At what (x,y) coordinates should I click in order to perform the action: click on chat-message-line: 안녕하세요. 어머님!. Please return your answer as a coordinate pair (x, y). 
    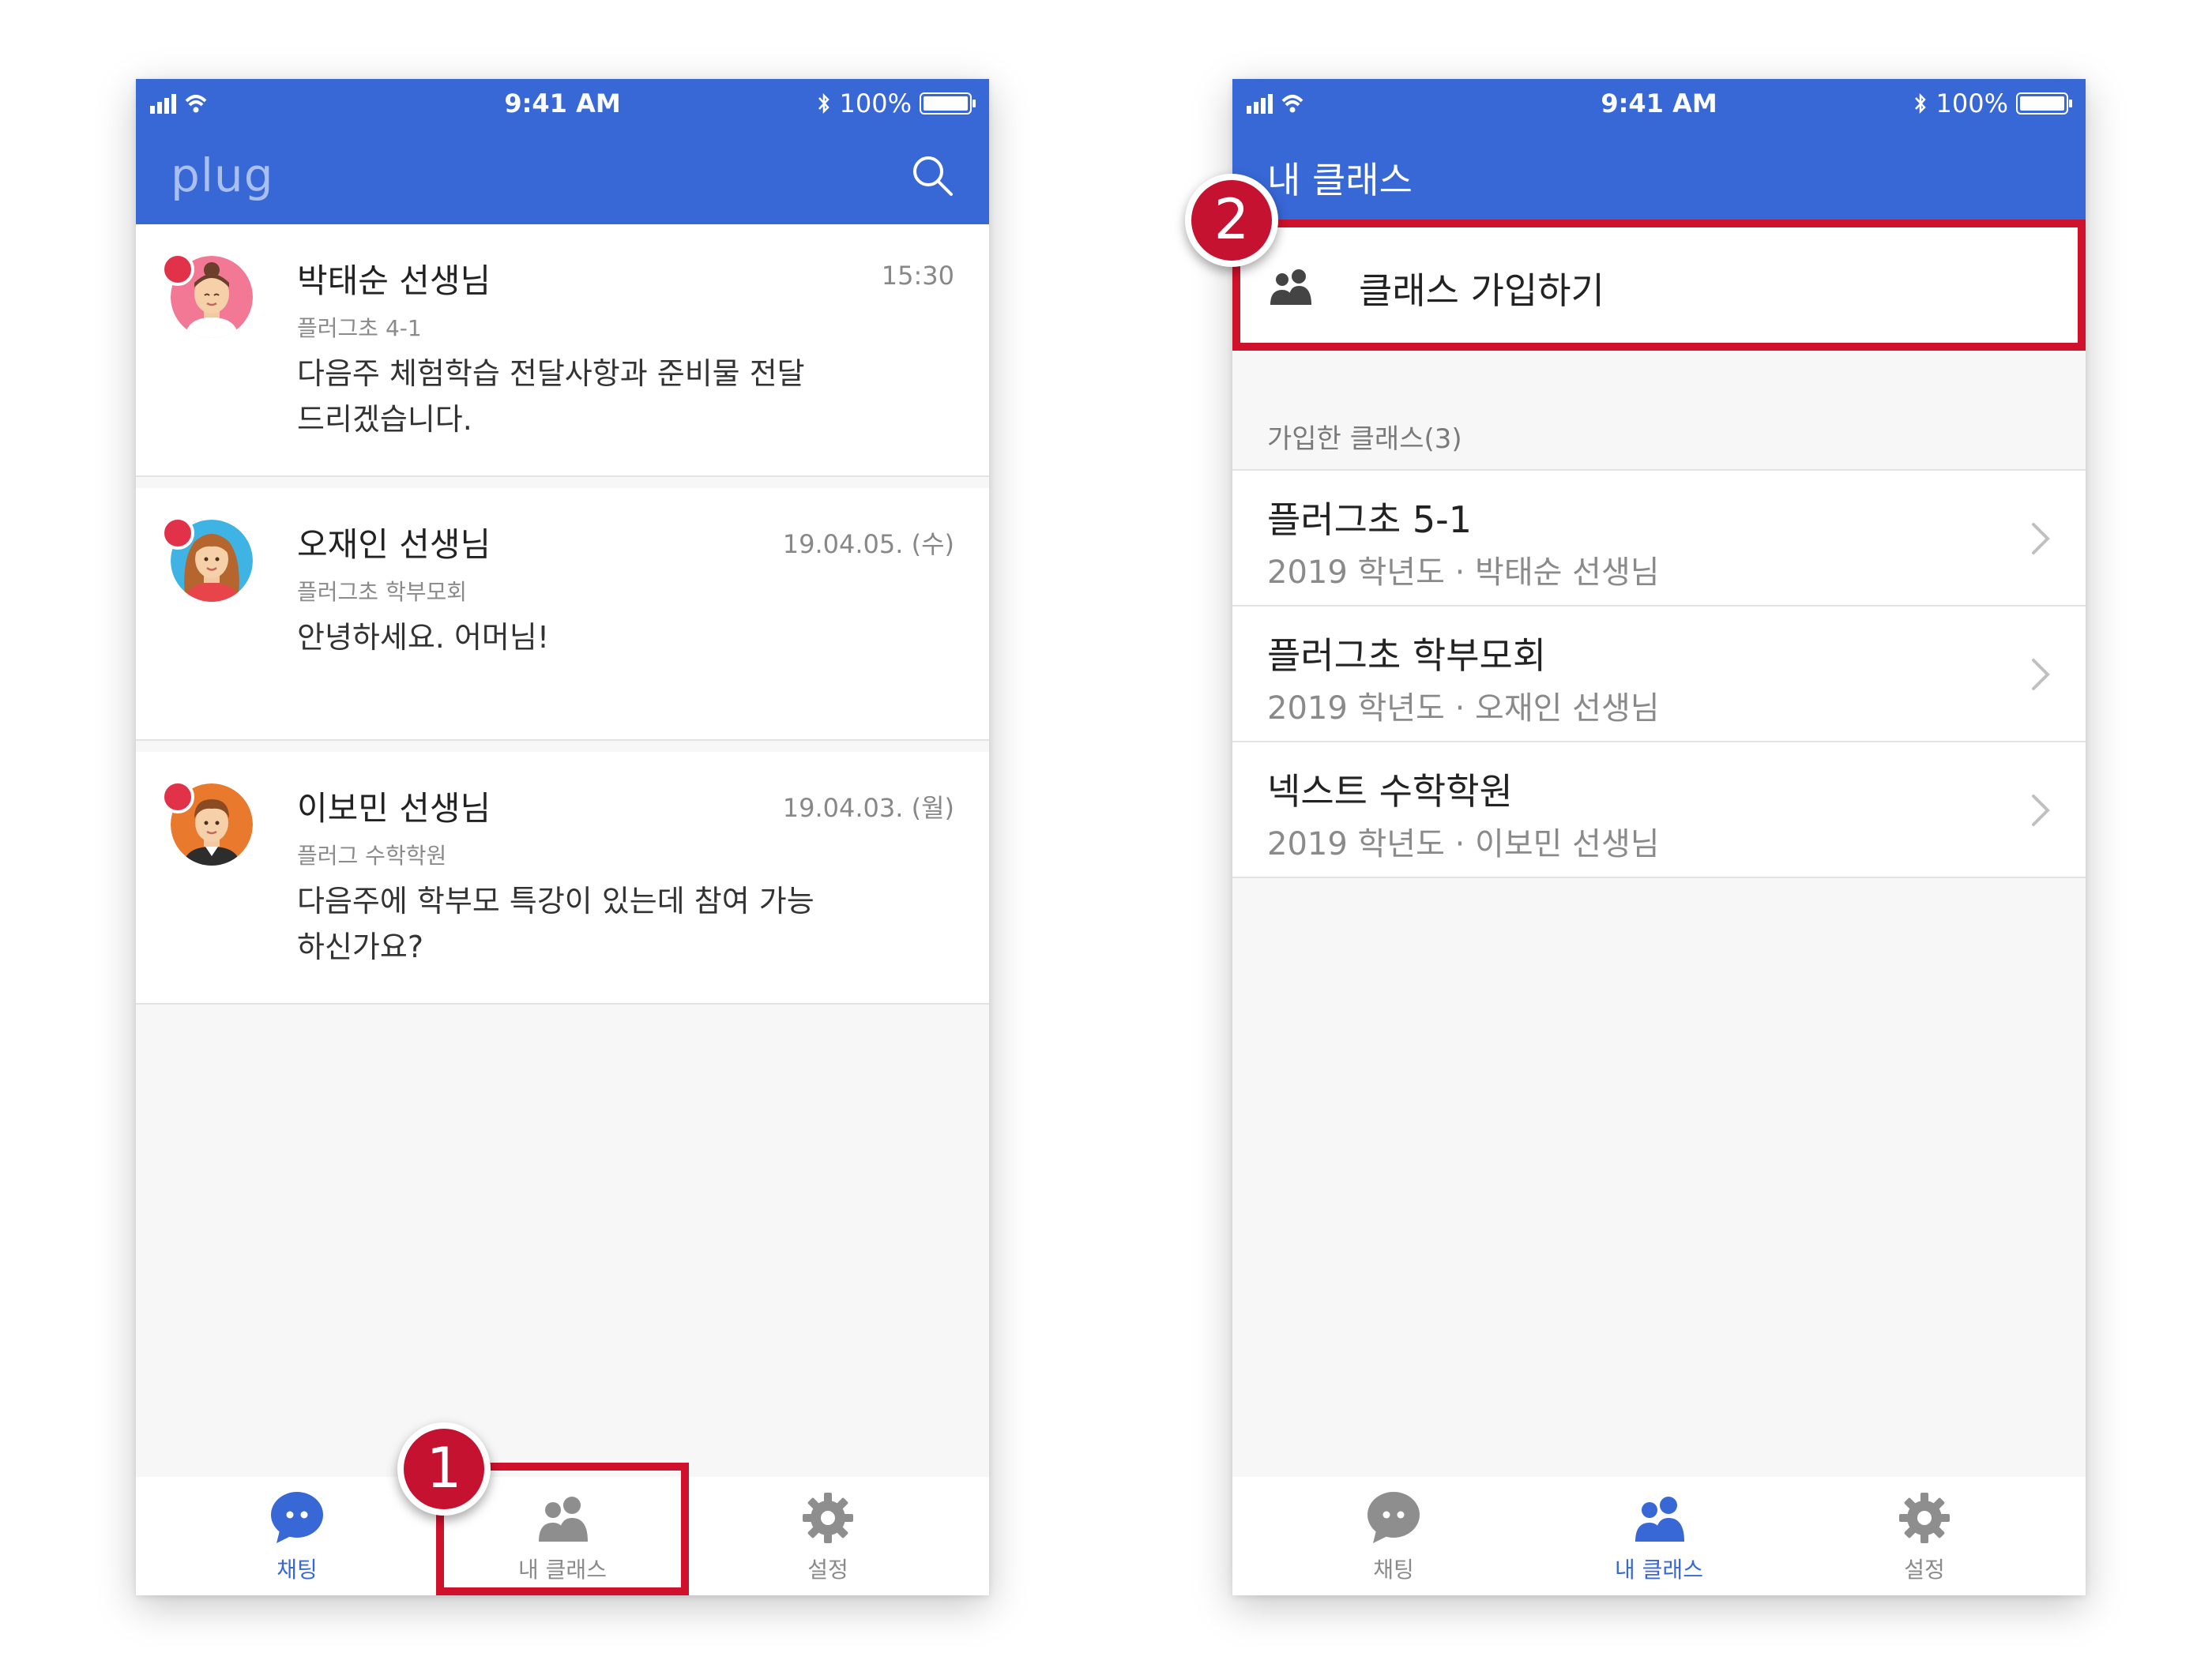
    Looking at the image, I should click on (424, 637).